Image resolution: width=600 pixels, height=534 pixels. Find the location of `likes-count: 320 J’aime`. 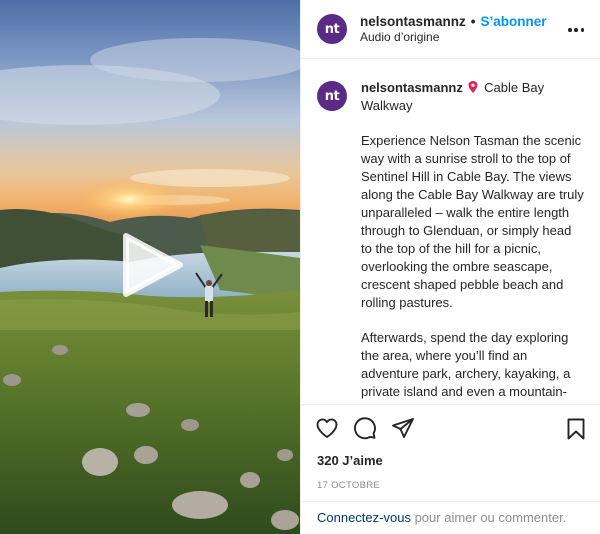

likes-count: 320 J’aime is located at coordinates (450, 461).